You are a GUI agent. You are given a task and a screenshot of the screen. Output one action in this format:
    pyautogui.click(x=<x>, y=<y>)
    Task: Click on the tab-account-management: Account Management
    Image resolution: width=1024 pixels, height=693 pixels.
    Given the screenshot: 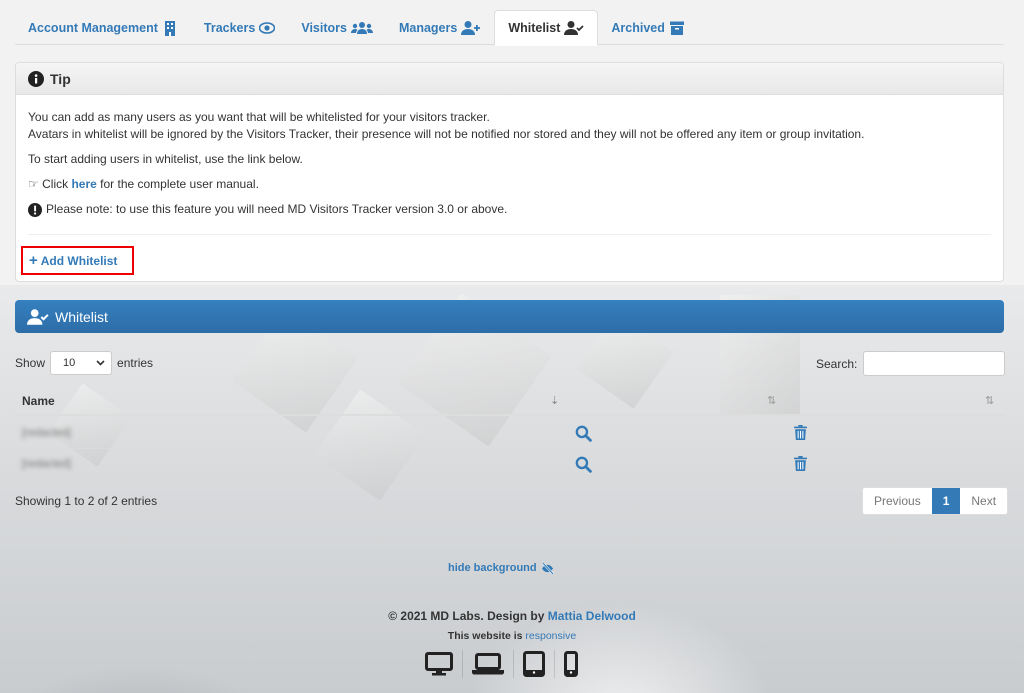 What is the action you would take?
    pyautogui.click(x=103, y=27)
    